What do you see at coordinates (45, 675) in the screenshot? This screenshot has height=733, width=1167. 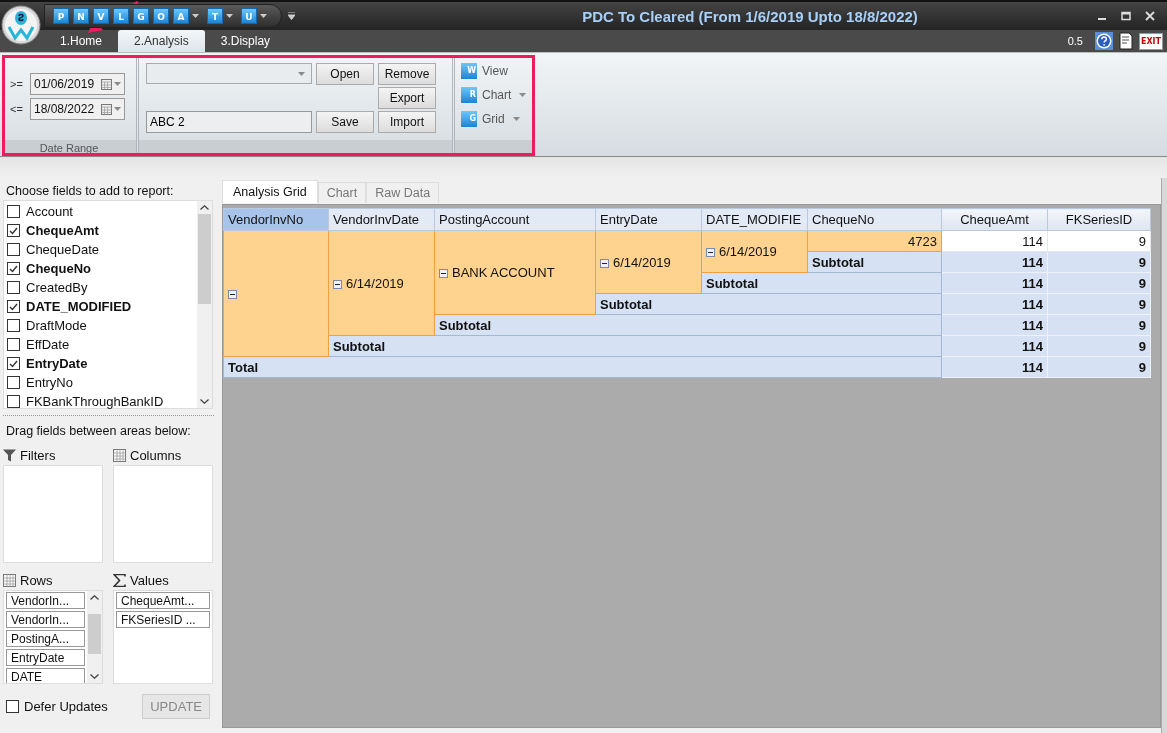 I see `field-chip: DATE` at bounding box center [45, 675].